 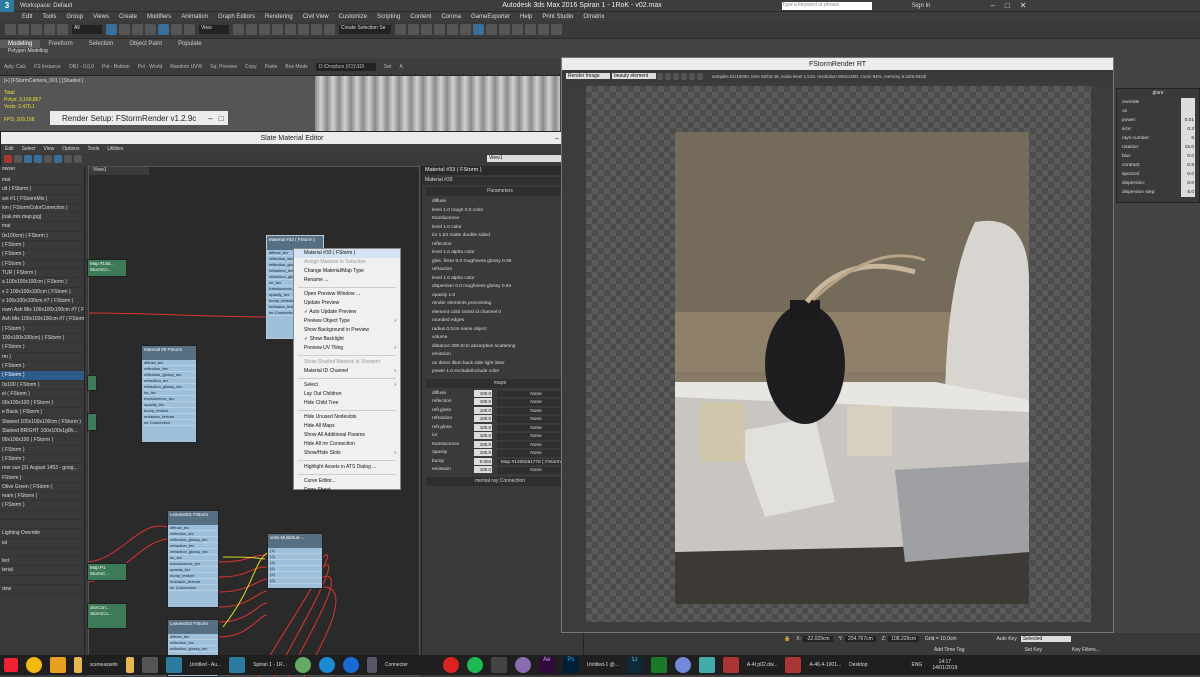 I want to click on browser-item: e Basic ( FStorm ), so click(x=42, y=413).